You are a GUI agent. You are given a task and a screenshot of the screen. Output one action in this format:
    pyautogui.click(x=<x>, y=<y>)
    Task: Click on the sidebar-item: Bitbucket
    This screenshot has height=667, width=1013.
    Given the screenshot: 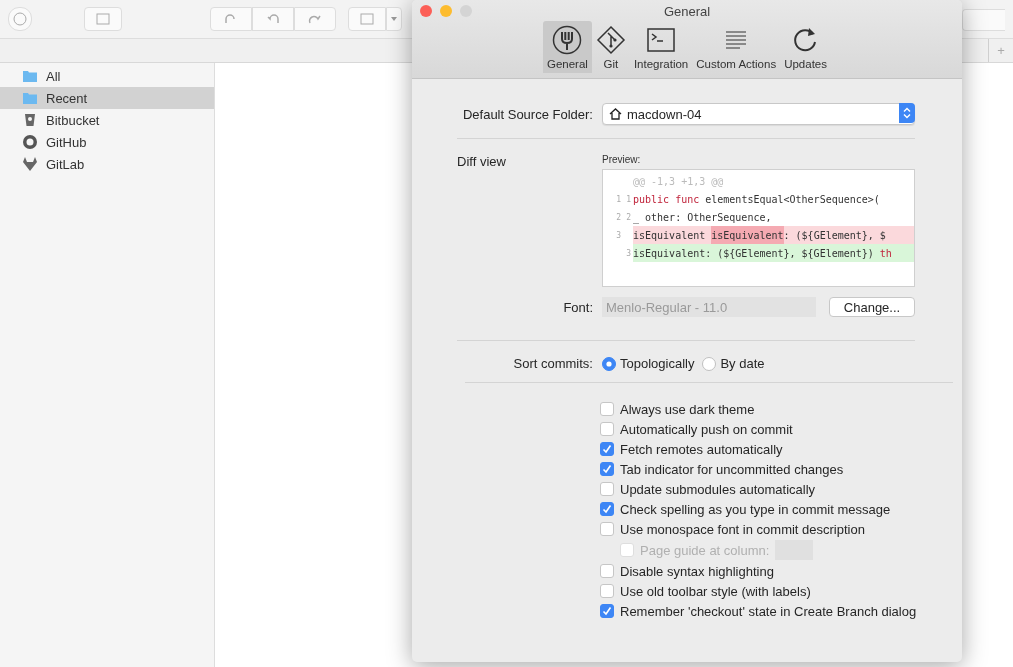 What is the action you would take?
    pyautogui.click(x=107, y=120)
    